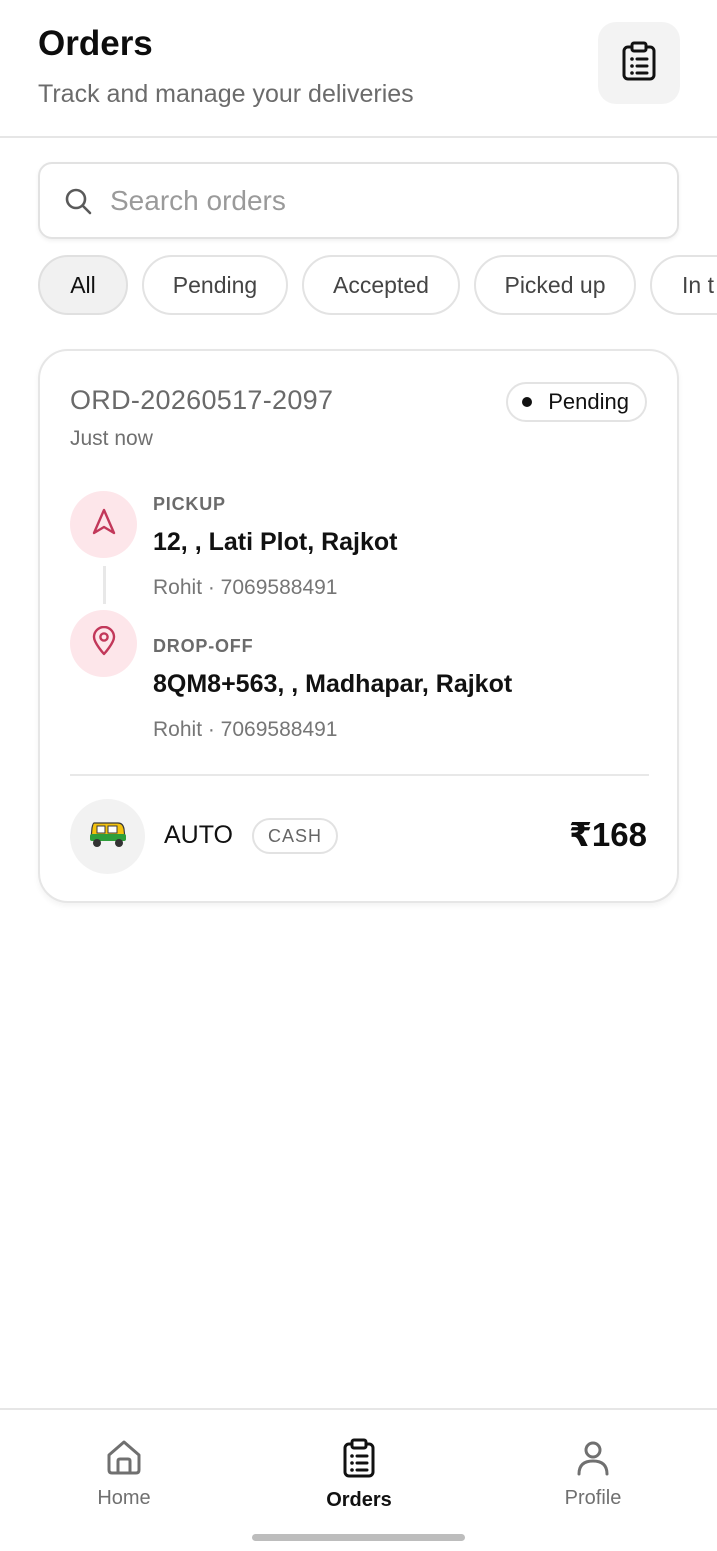 This screenshot has width=717, height=1551. What do you see at coordinates (215, 285) in the screenshot?
I see `filter-chip-pending: Pending` at bounding box center [215, 285].